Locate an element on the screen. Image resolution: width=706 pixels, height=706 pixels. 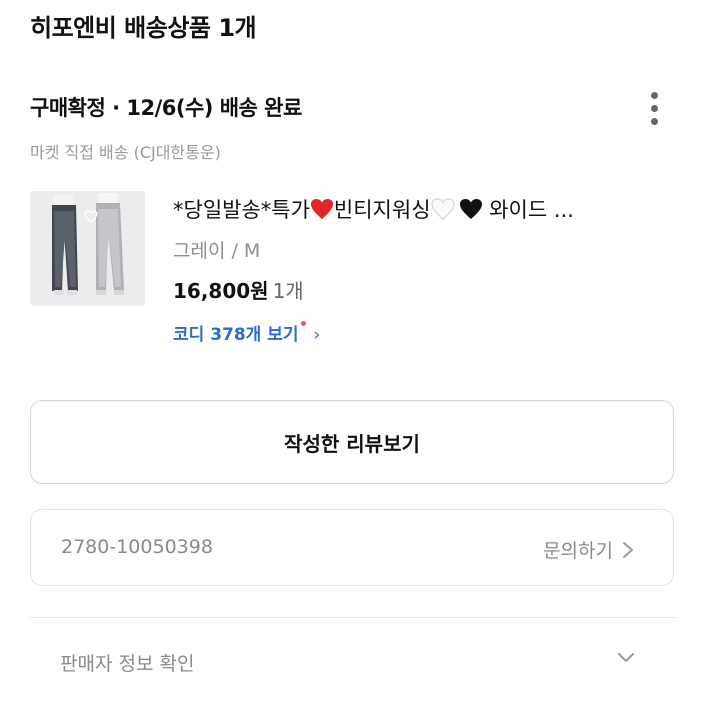
order-number: 2780-10050398 is located at coordinates (137, 547).